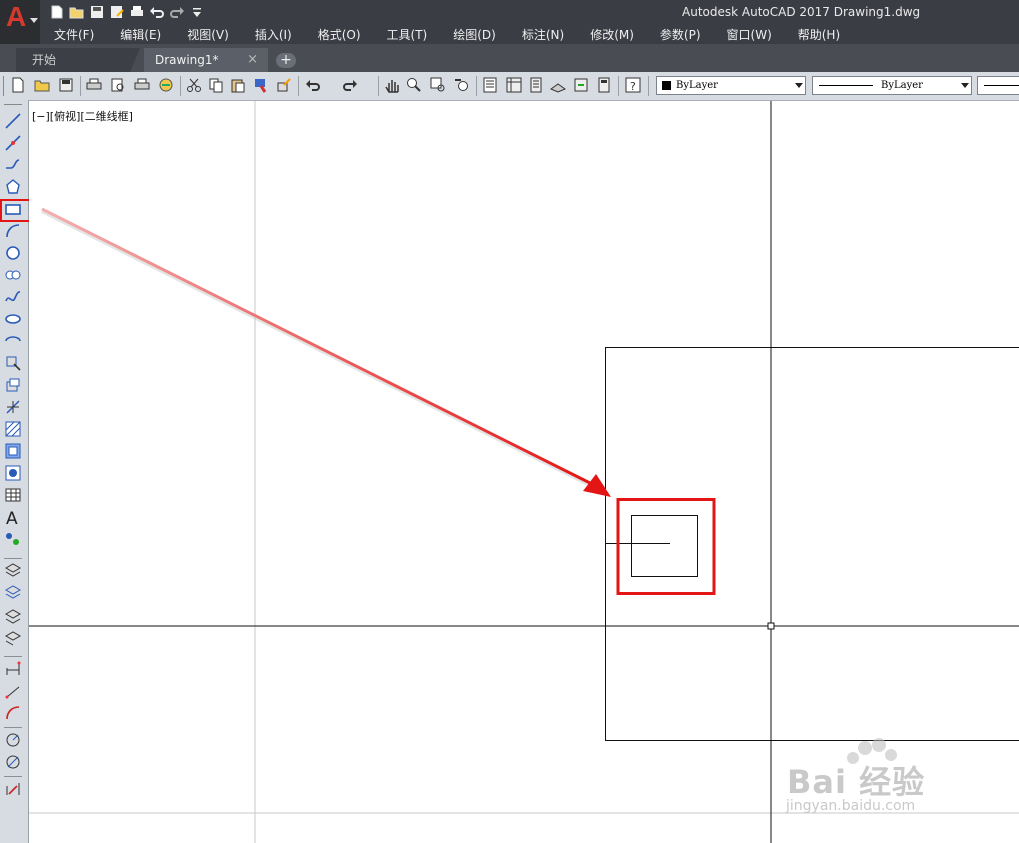  I want to click on watermark-text: Bai 经验, so click(856, 782).